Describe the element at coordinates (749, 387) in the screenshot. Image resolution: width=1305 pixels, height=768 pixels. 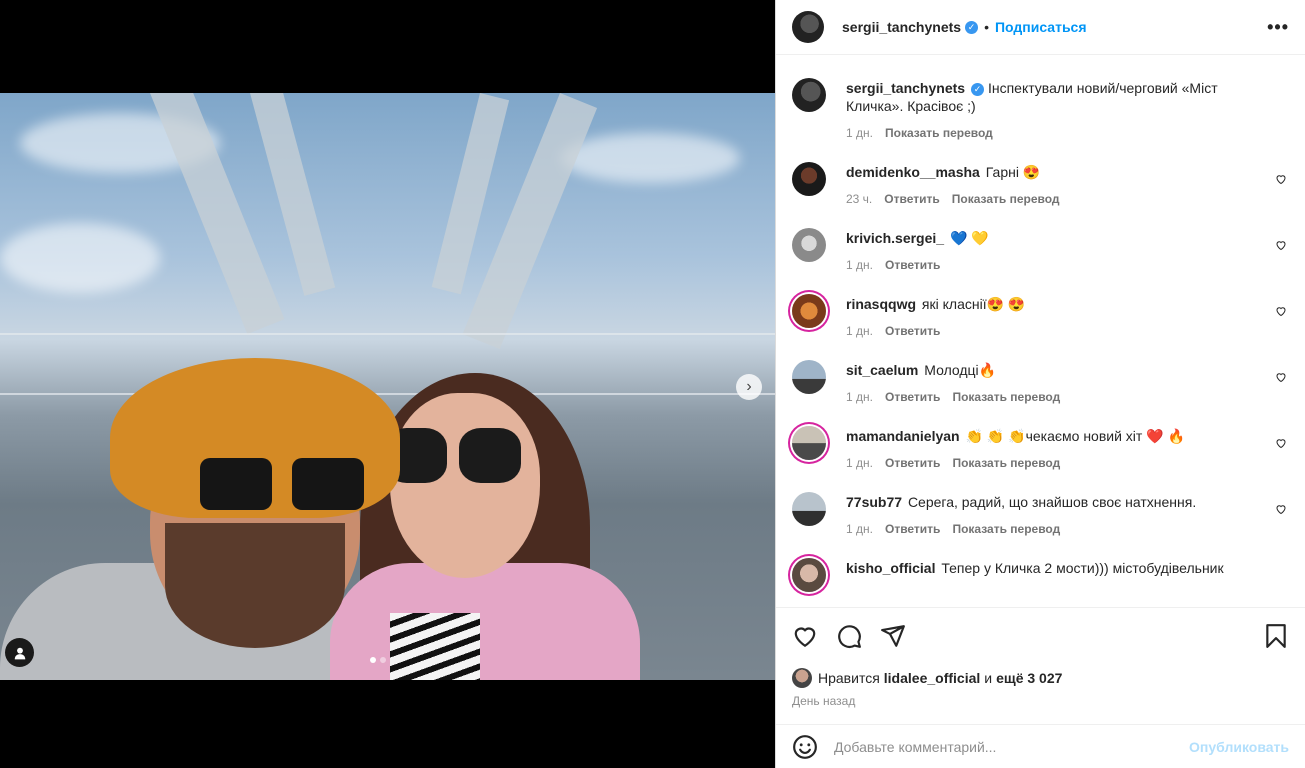
I see `next-photo-button: ›` at that location.